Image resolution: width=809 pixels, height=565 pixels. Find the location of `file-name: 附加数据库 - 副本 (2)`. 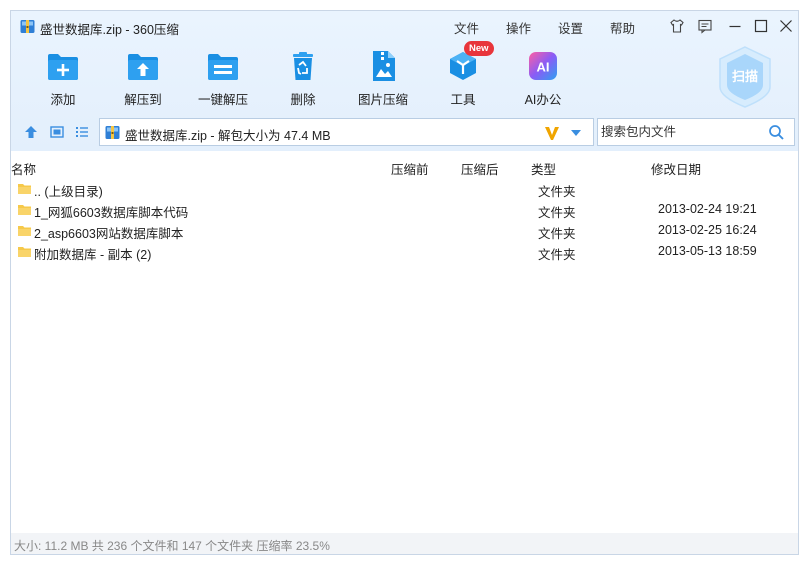

file-name: 附加数据库 - 副本 (2) is located at coordinates (93, 255).